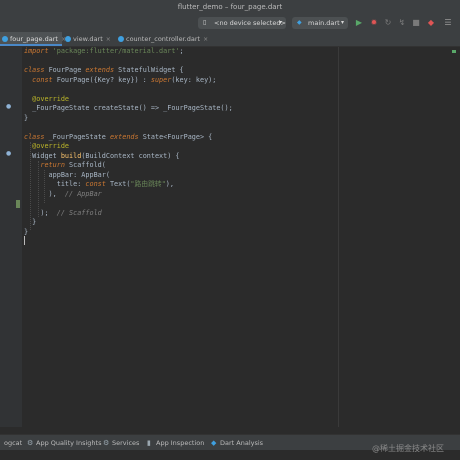 The width and height of the screenshot is (460, 460). I want to click on run-config-label: main.dart, so click(324, 23).